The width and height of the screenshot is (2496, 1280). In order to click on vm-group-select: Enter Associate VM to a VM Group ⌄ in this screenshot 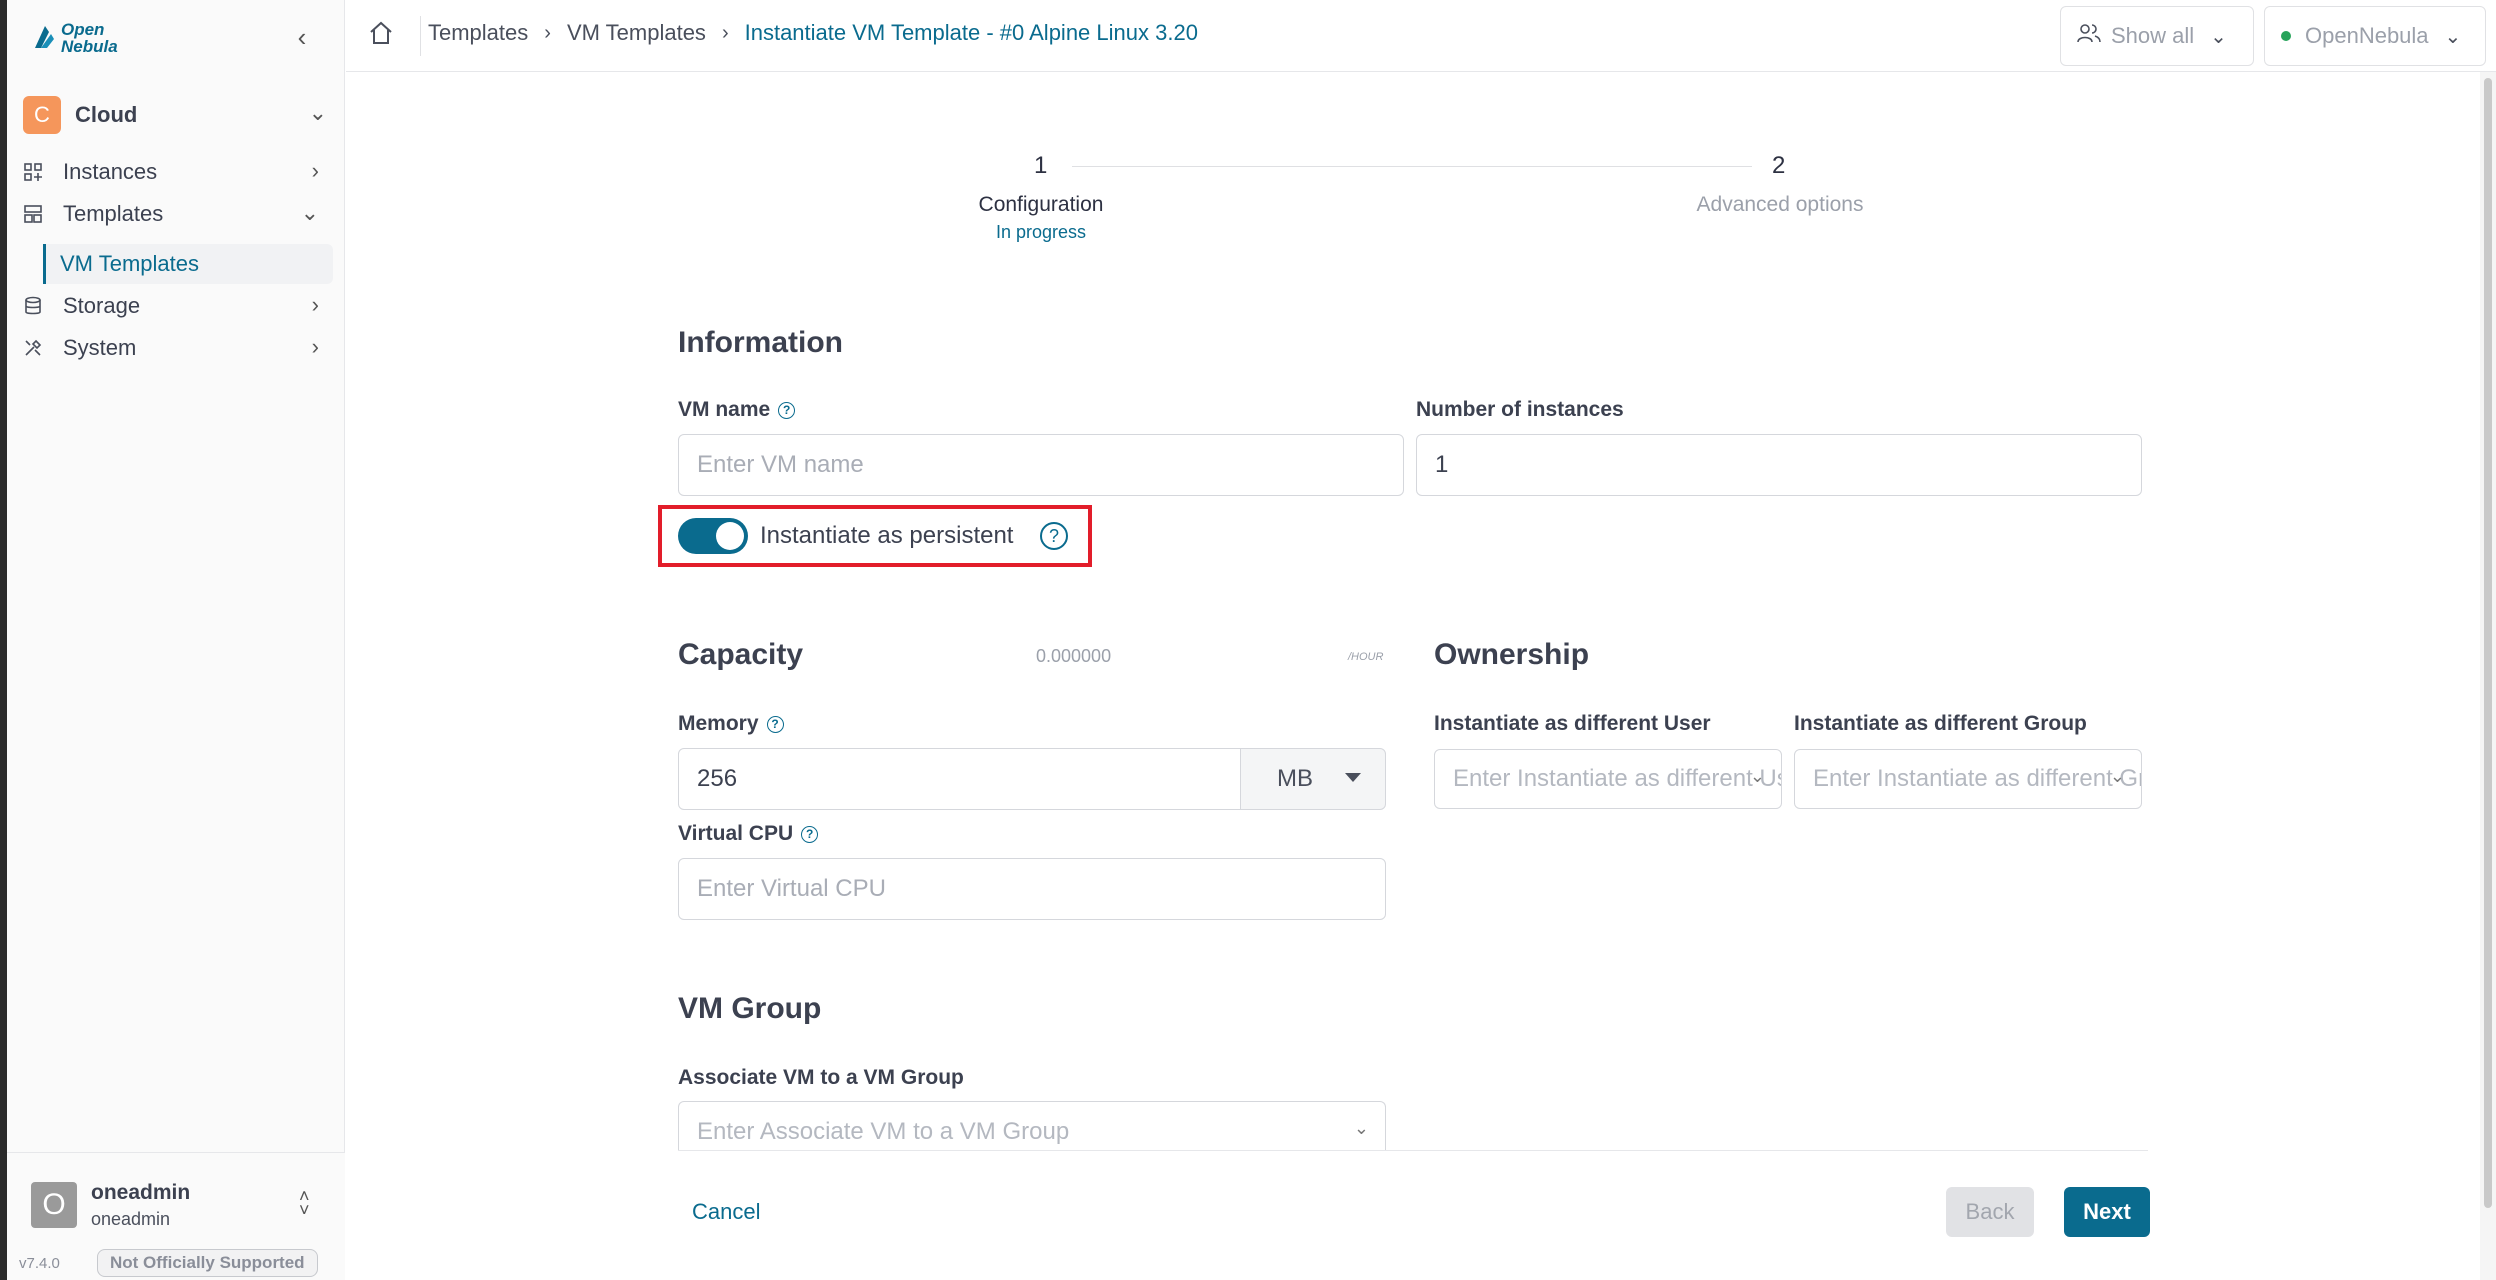, I will do `click(1032, 1126)`.